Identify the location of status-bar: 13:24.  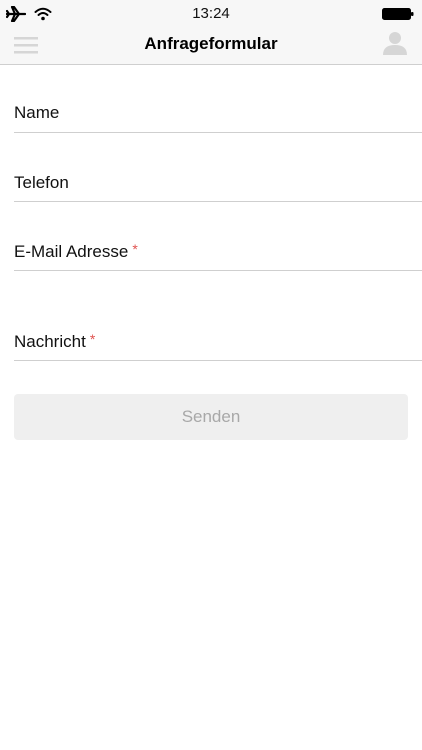
(211, 14).